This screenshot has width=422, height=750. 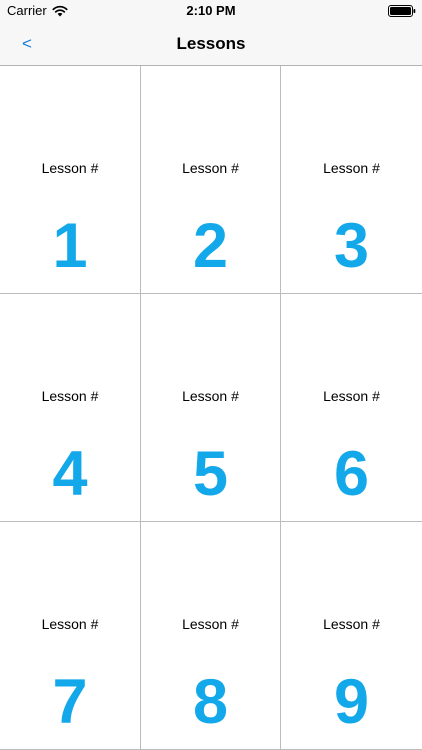 What do you see at coordinates (351, 246) in the screenshot?
I see `lesson-number: 3` at bounding box center [351, 246].